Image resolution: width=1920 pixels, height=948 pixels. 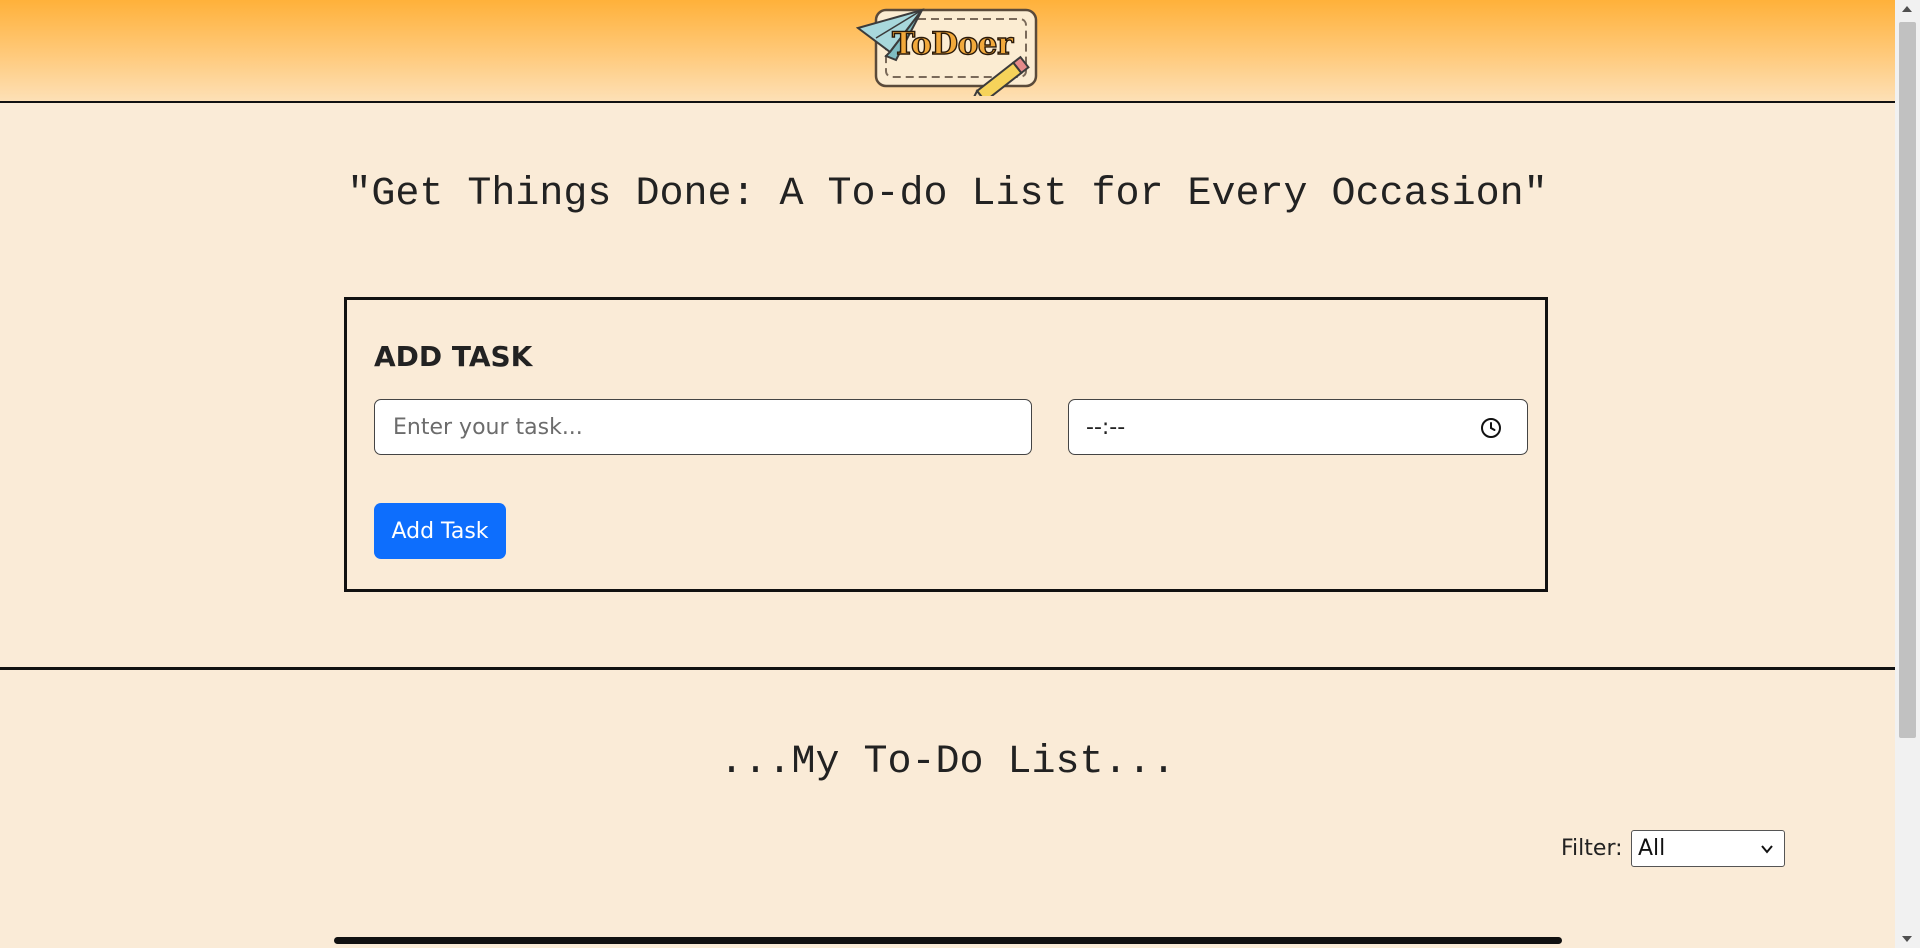 What do you see at coordinates (947, 668) in the screenshot?
I see `section-divider` at bounding box center [947, 668].